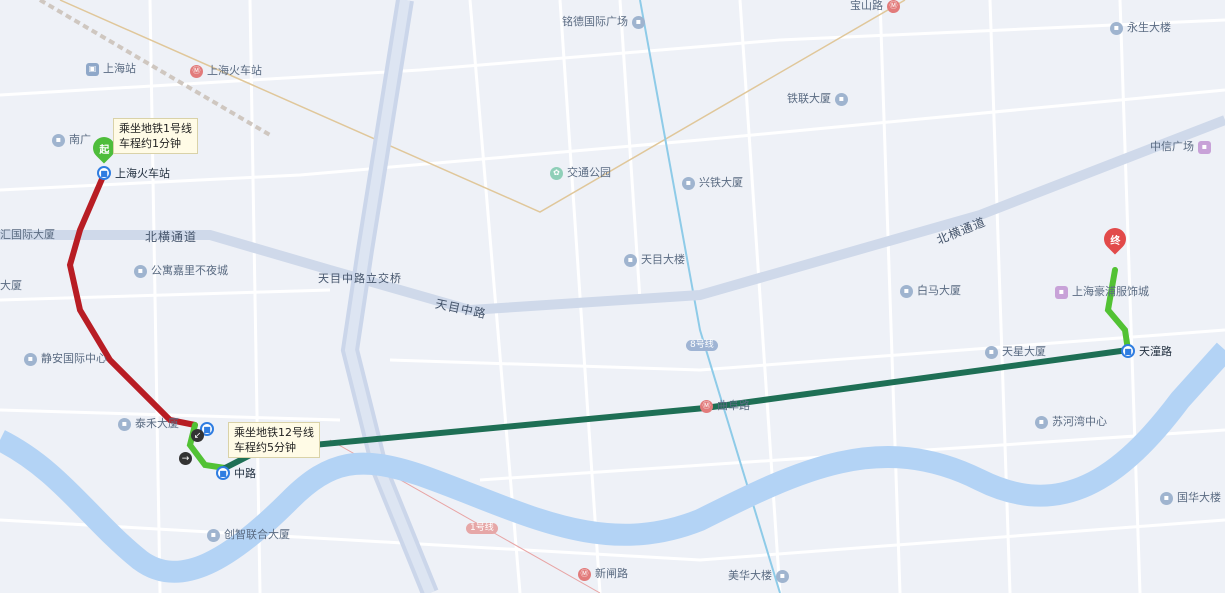 The height and width of the screenshot is (593, 1225). Describe the element at coordinates (702, 345) in the screenshot. I see `line-tag-8: 8号线` at that location.